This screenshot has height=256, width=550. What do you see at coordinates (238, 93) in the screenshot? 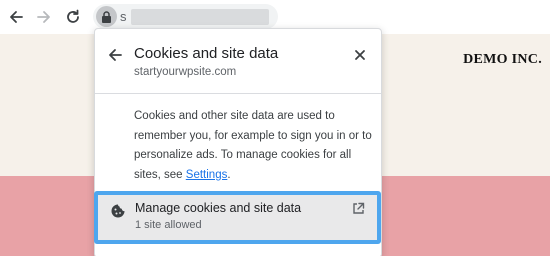
I see `divider` at bounding box center [238, 93].